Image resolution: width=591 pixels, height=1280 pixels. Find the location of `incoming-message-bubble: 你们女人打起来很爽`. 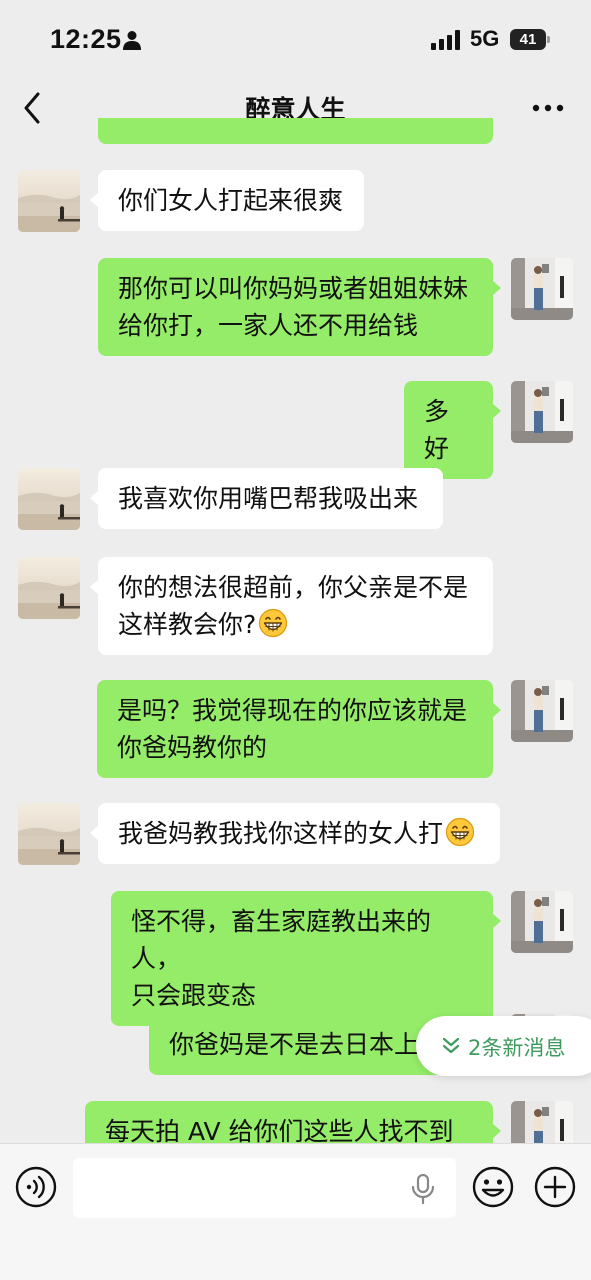

incoming-message-bubble: 你们女人打起来很爽 is located at coordinates (231, 200).